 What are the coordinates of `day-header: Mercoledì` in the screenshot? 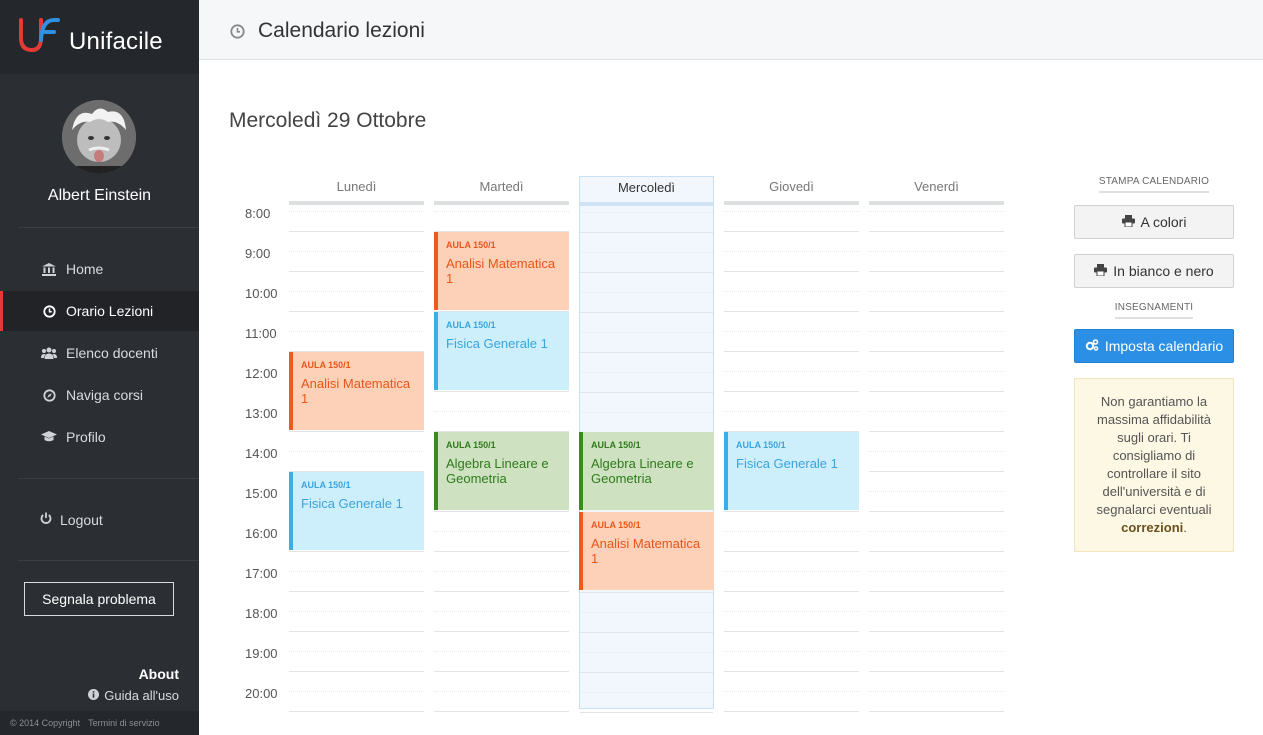 It's located at (646, 187).